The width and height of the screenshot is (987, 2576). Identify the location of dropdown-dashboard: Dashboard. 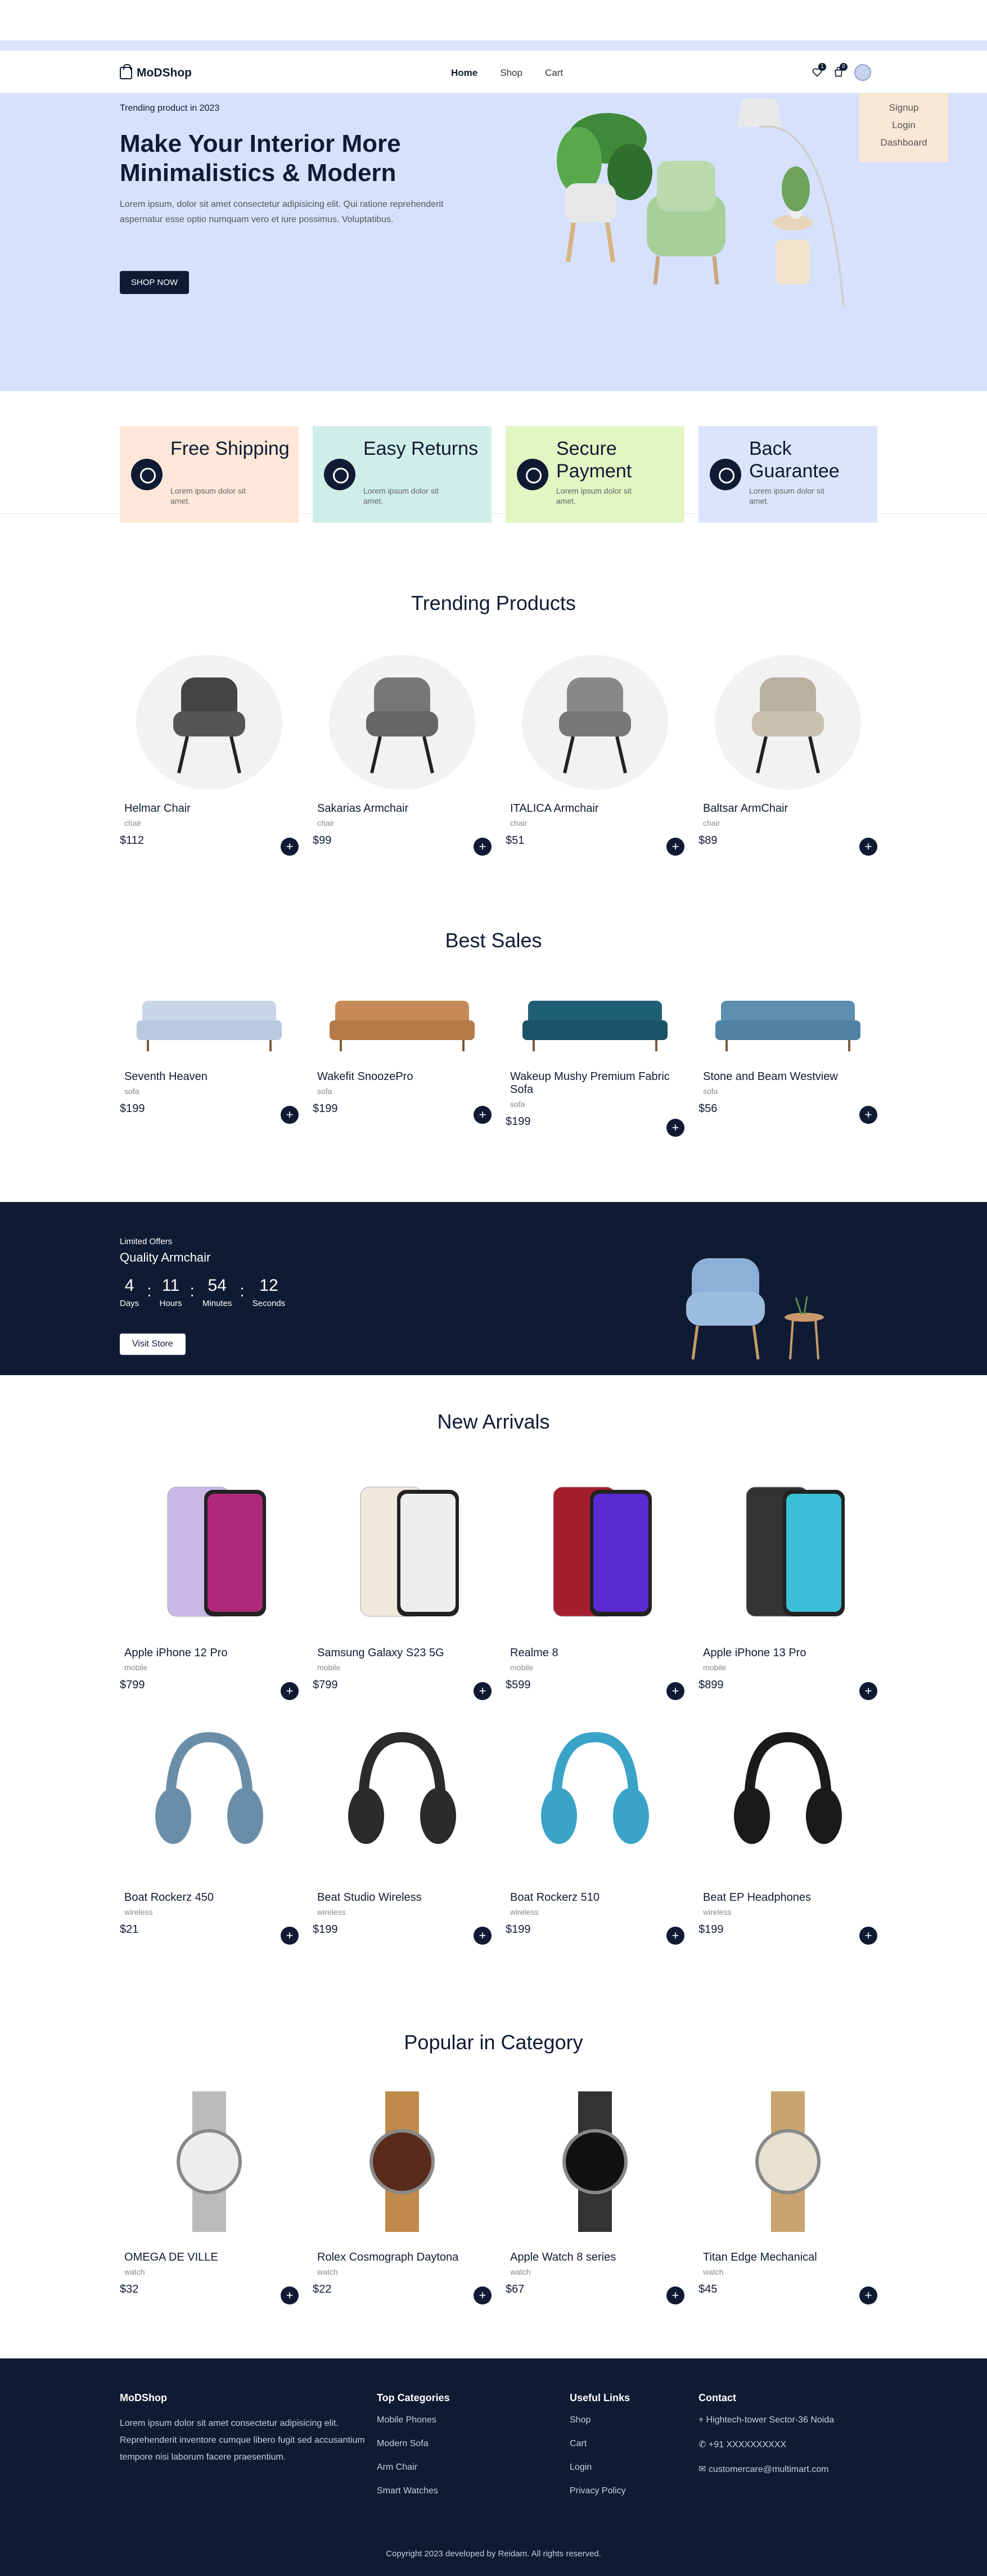
(904, 142).